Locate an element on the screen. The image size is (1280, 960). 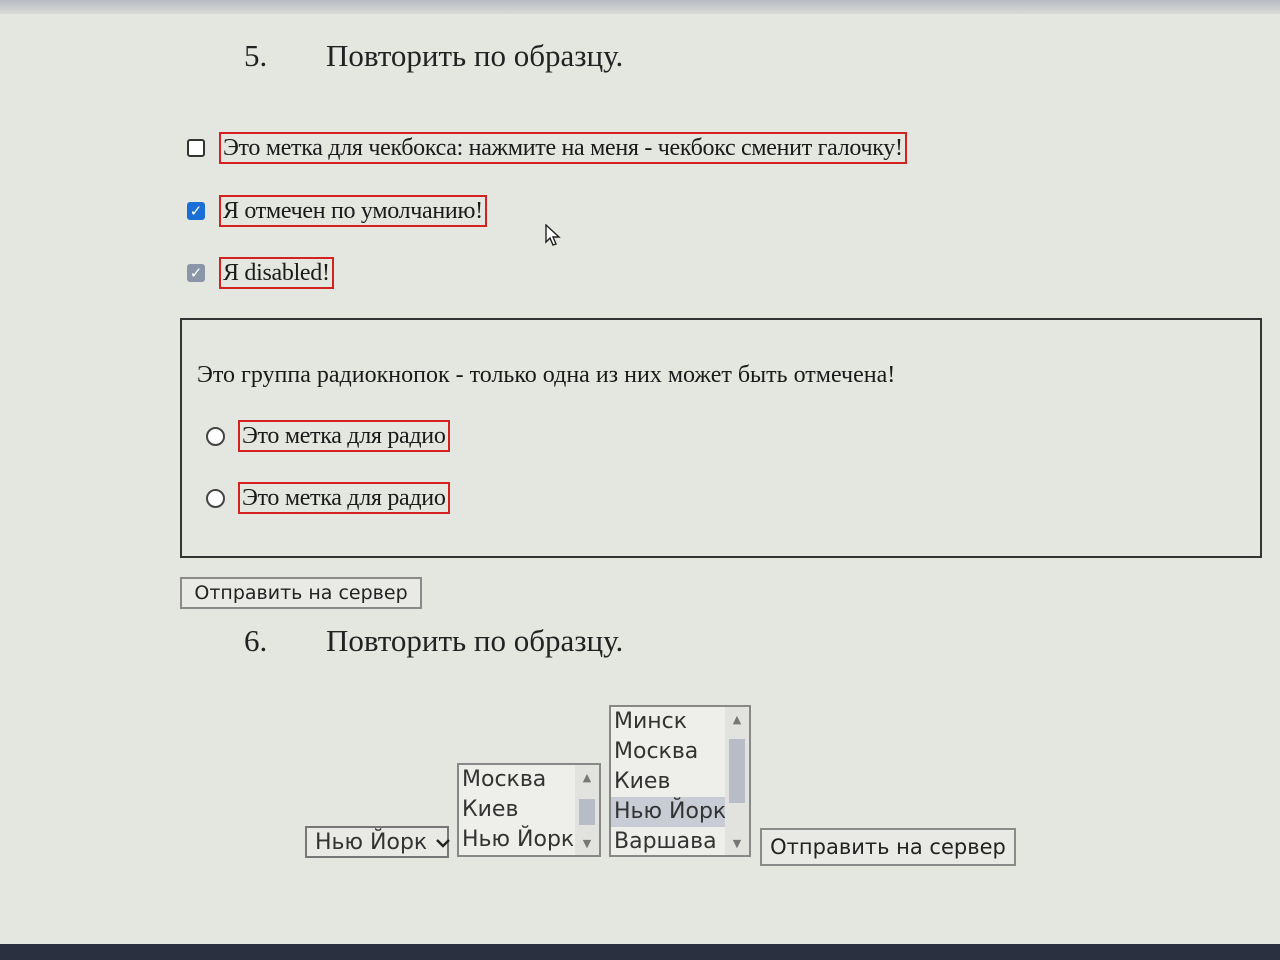
listbox-option-selected: Нью Йорк is located at coordinates (668, 812).